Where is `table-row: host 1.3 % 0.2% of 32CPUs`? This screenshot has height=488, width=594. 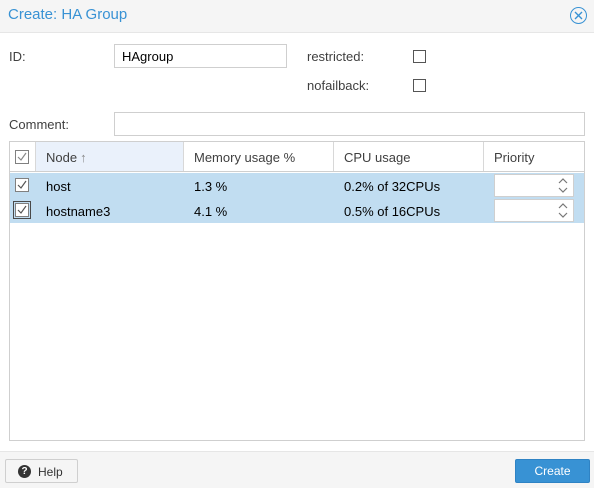 table-row: host 1.3 % 0.2% of 32CPUs is located at coordinates (297, 185).